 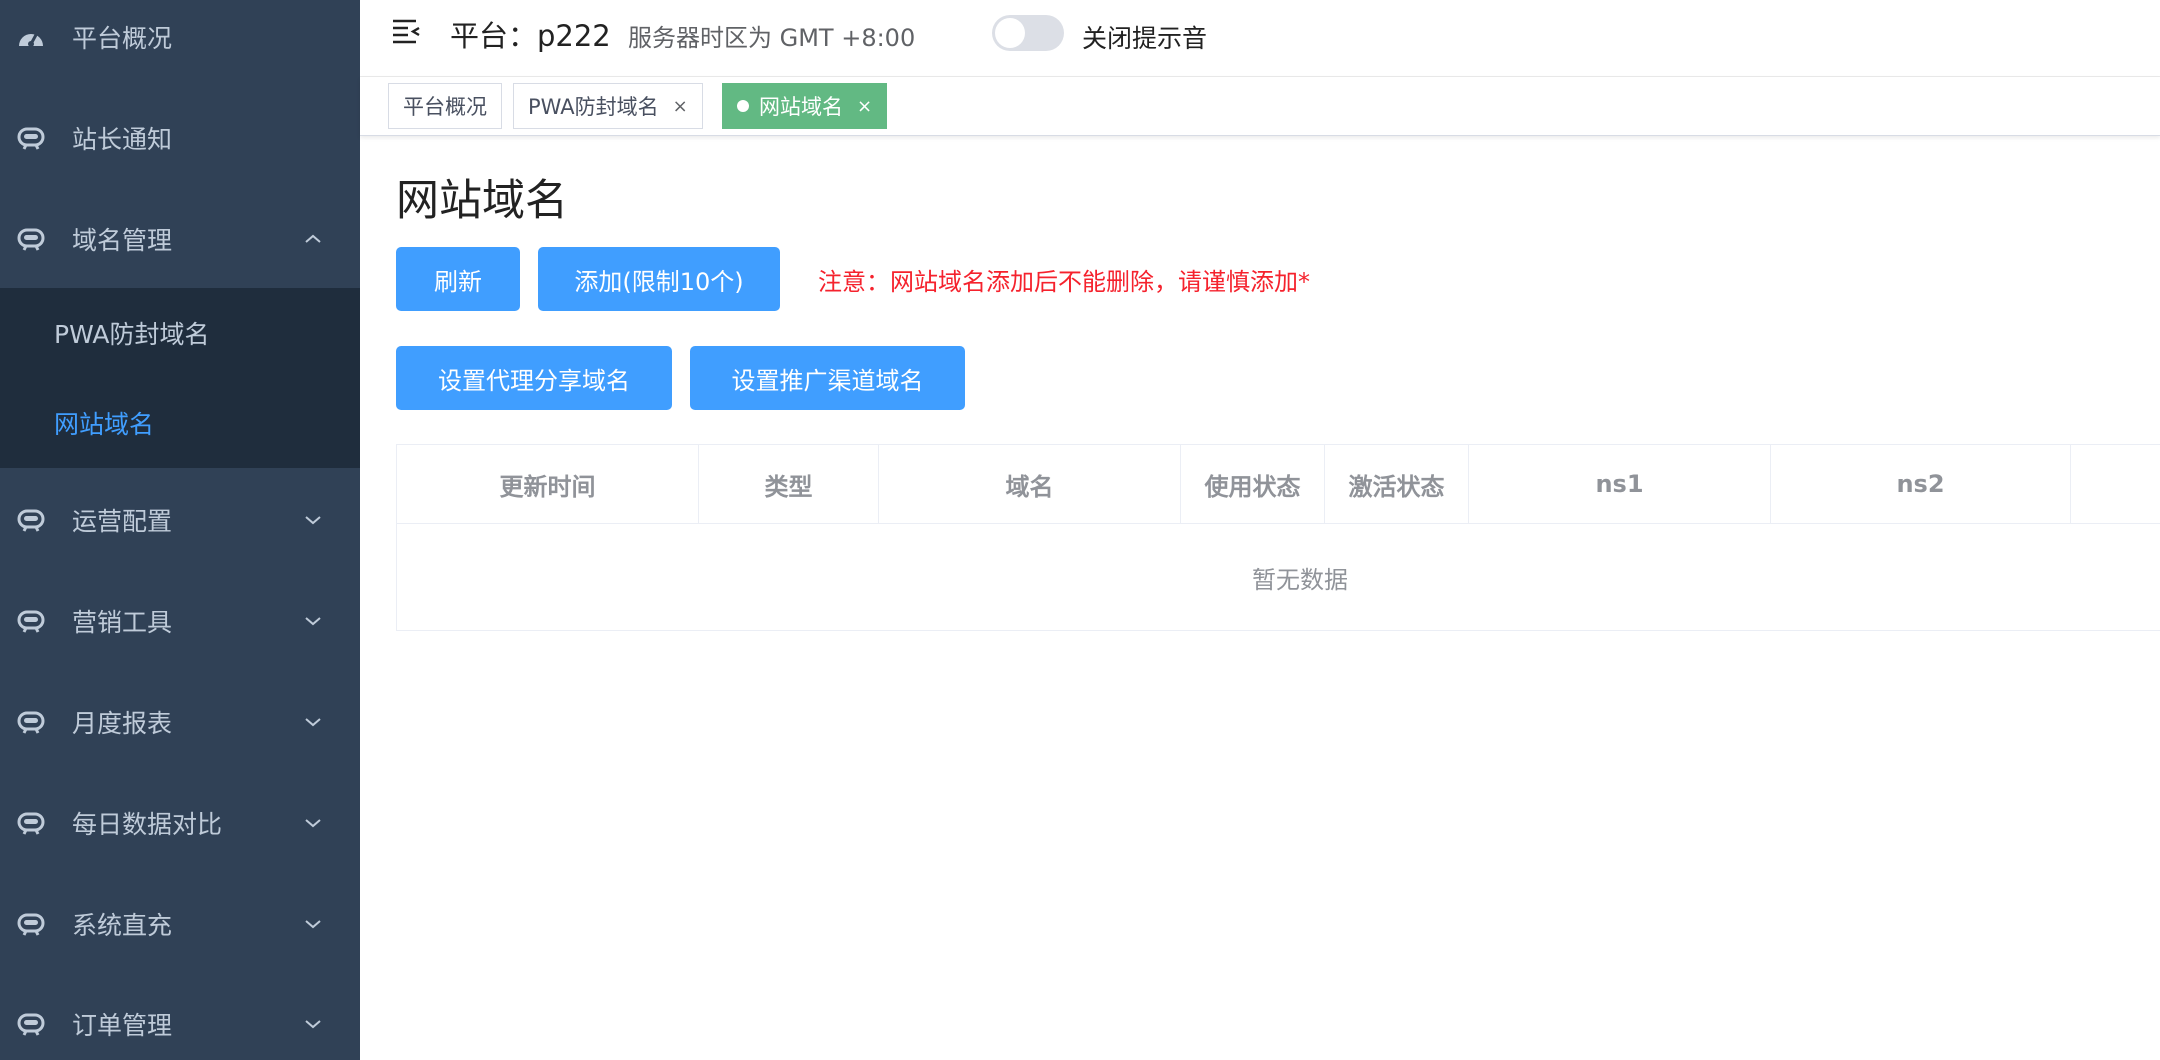 I want to click on sidebar-item-label: 系统直充, so click(x=122, y=925).